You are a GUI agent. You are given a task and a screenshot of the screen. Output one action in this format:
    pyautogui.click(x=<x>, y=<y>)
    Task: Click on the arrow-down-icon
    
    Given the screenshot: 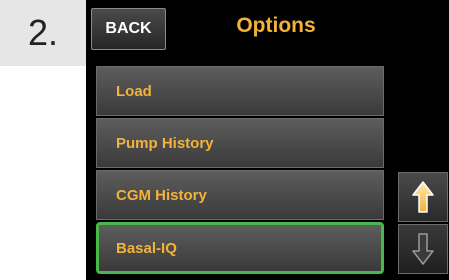 What is the action you would take?
    pyautogui.click(x=423, y=249)
    